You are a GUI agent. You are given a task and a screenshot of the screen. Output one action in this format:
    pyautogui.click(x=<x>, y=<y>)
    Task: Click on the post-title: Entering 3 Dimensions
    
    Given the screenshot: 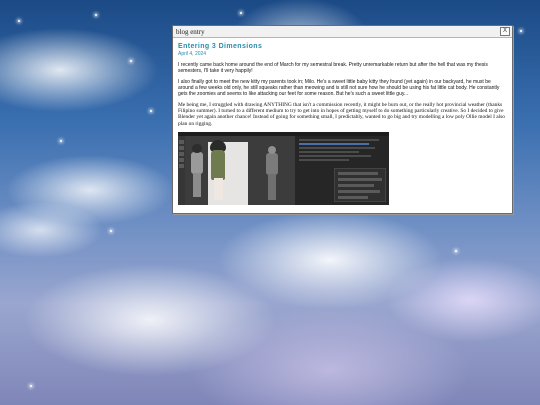 What is the action you would take?
    pyautogui.click(x=220, y=46)
    